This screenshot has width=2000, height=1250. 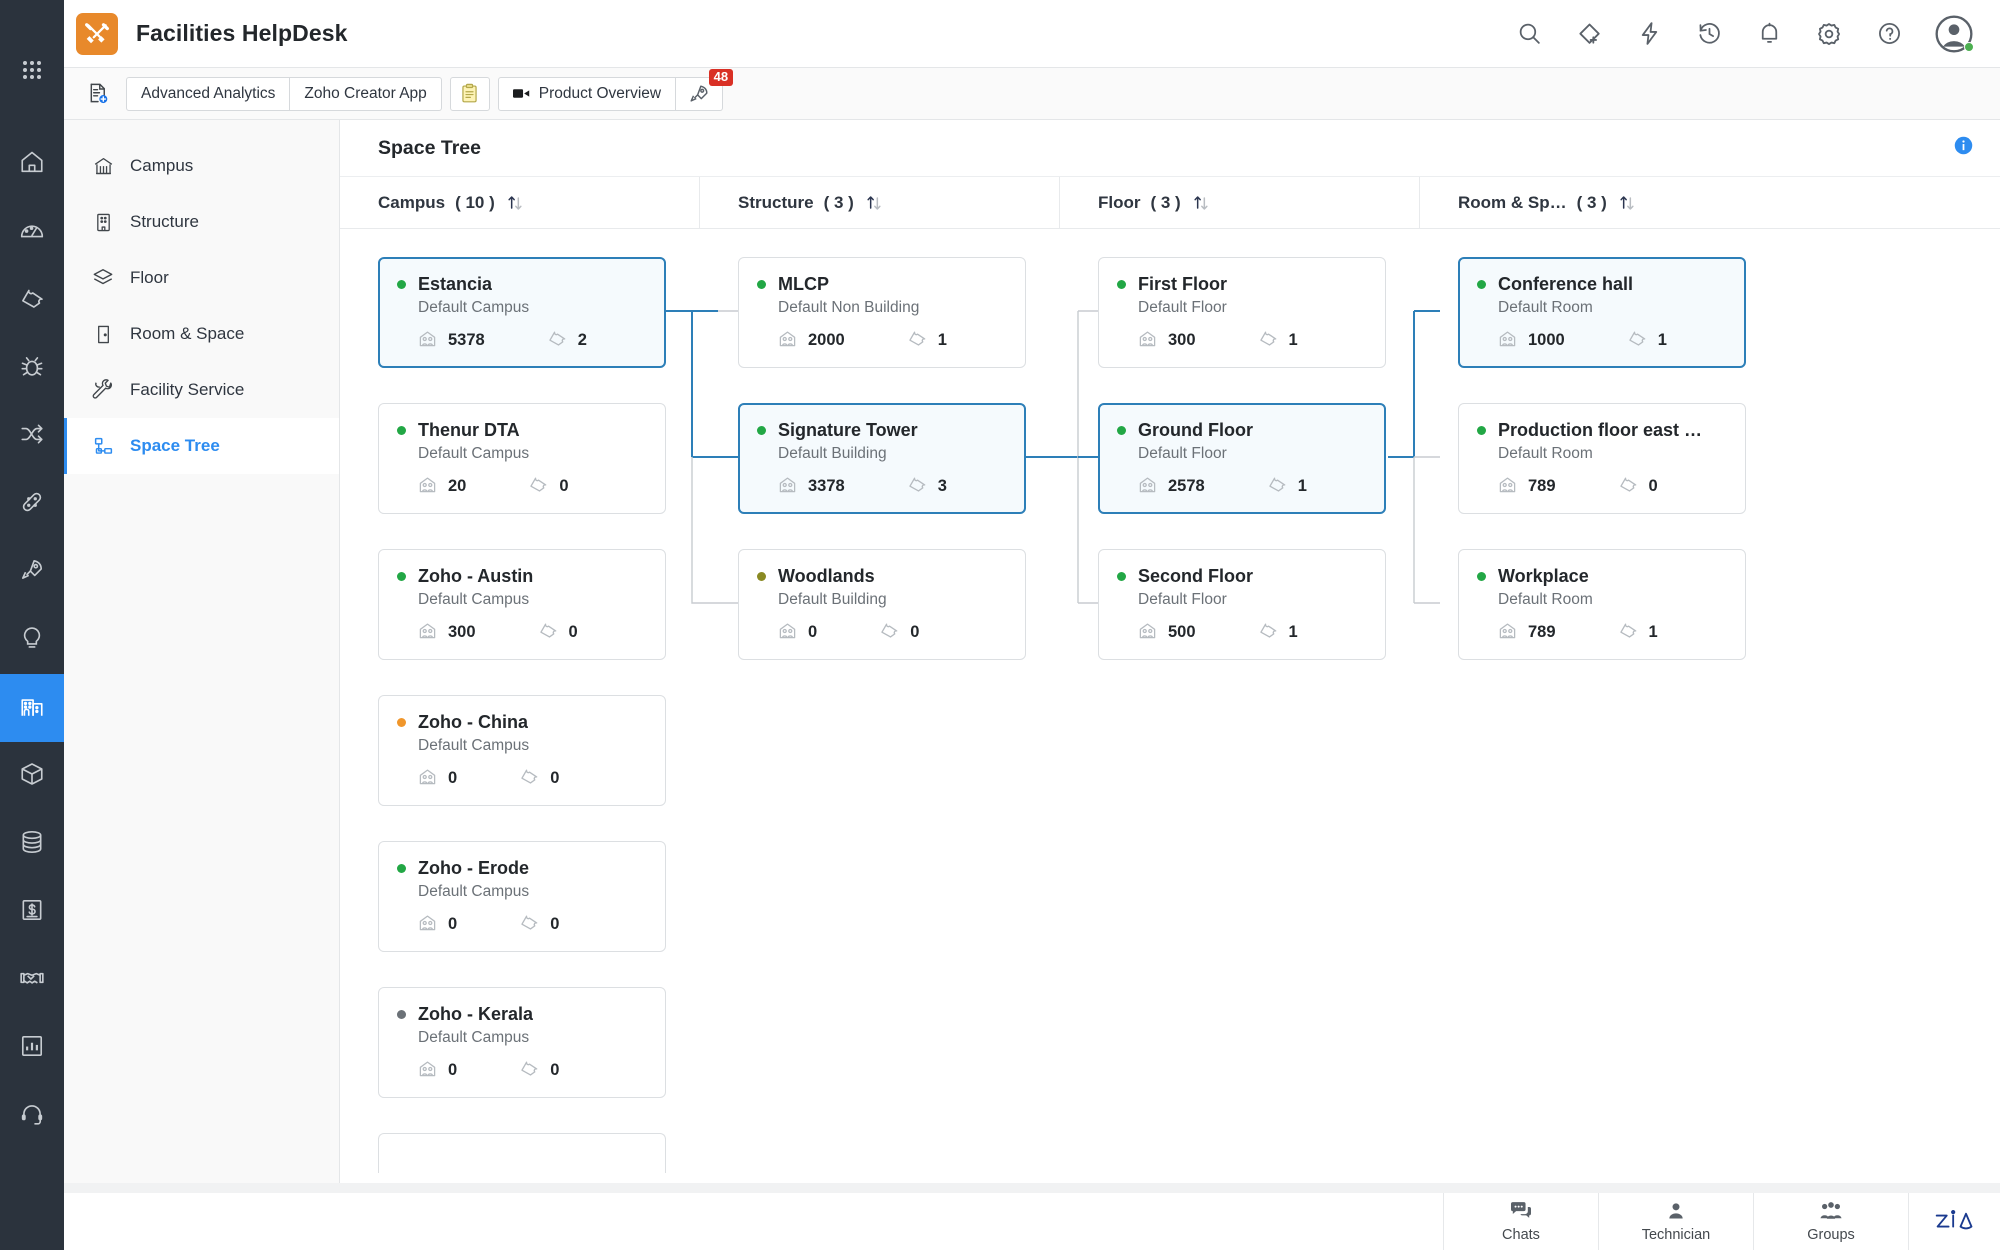 What do you see at coordinates (1242, 458) in the screenshot?
I see `table-row: Ground Floor Default Floor 2578 1` at bounding box center [1242, 458].